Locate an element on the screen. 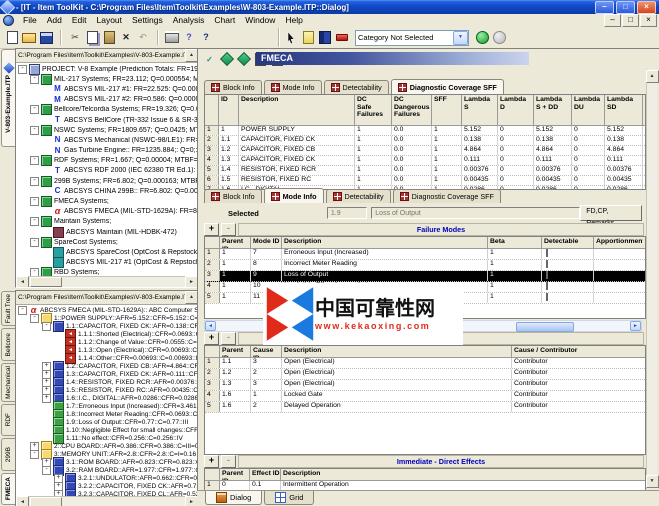 The width and height of the screenshot is (659, 506). module-tab: Bellcore is located at coordinates (8, 344).